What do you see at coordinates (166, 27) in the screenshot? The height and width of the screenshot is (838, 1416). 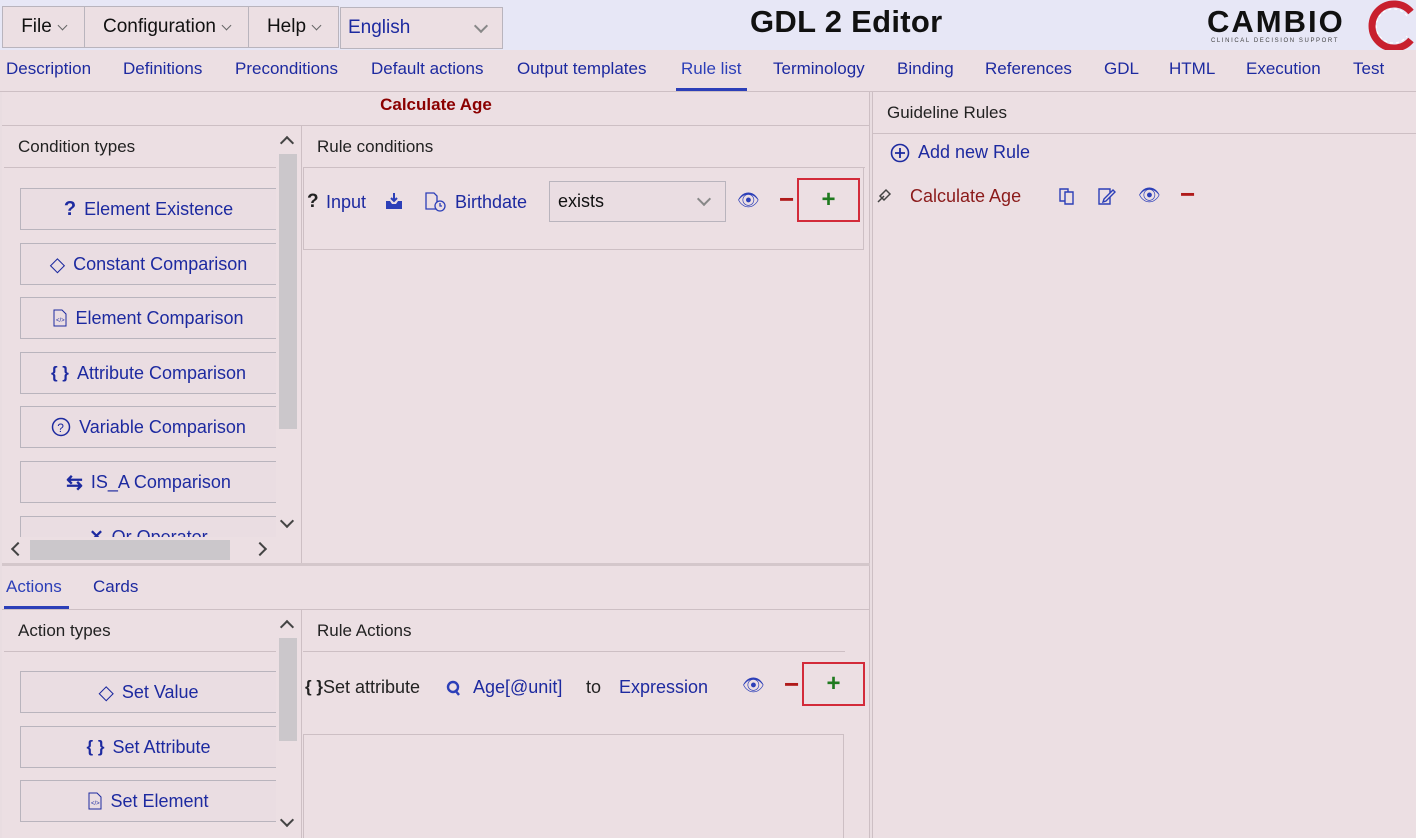 I see `configuration-menu: Configuration` at bounding box center [166, 27].